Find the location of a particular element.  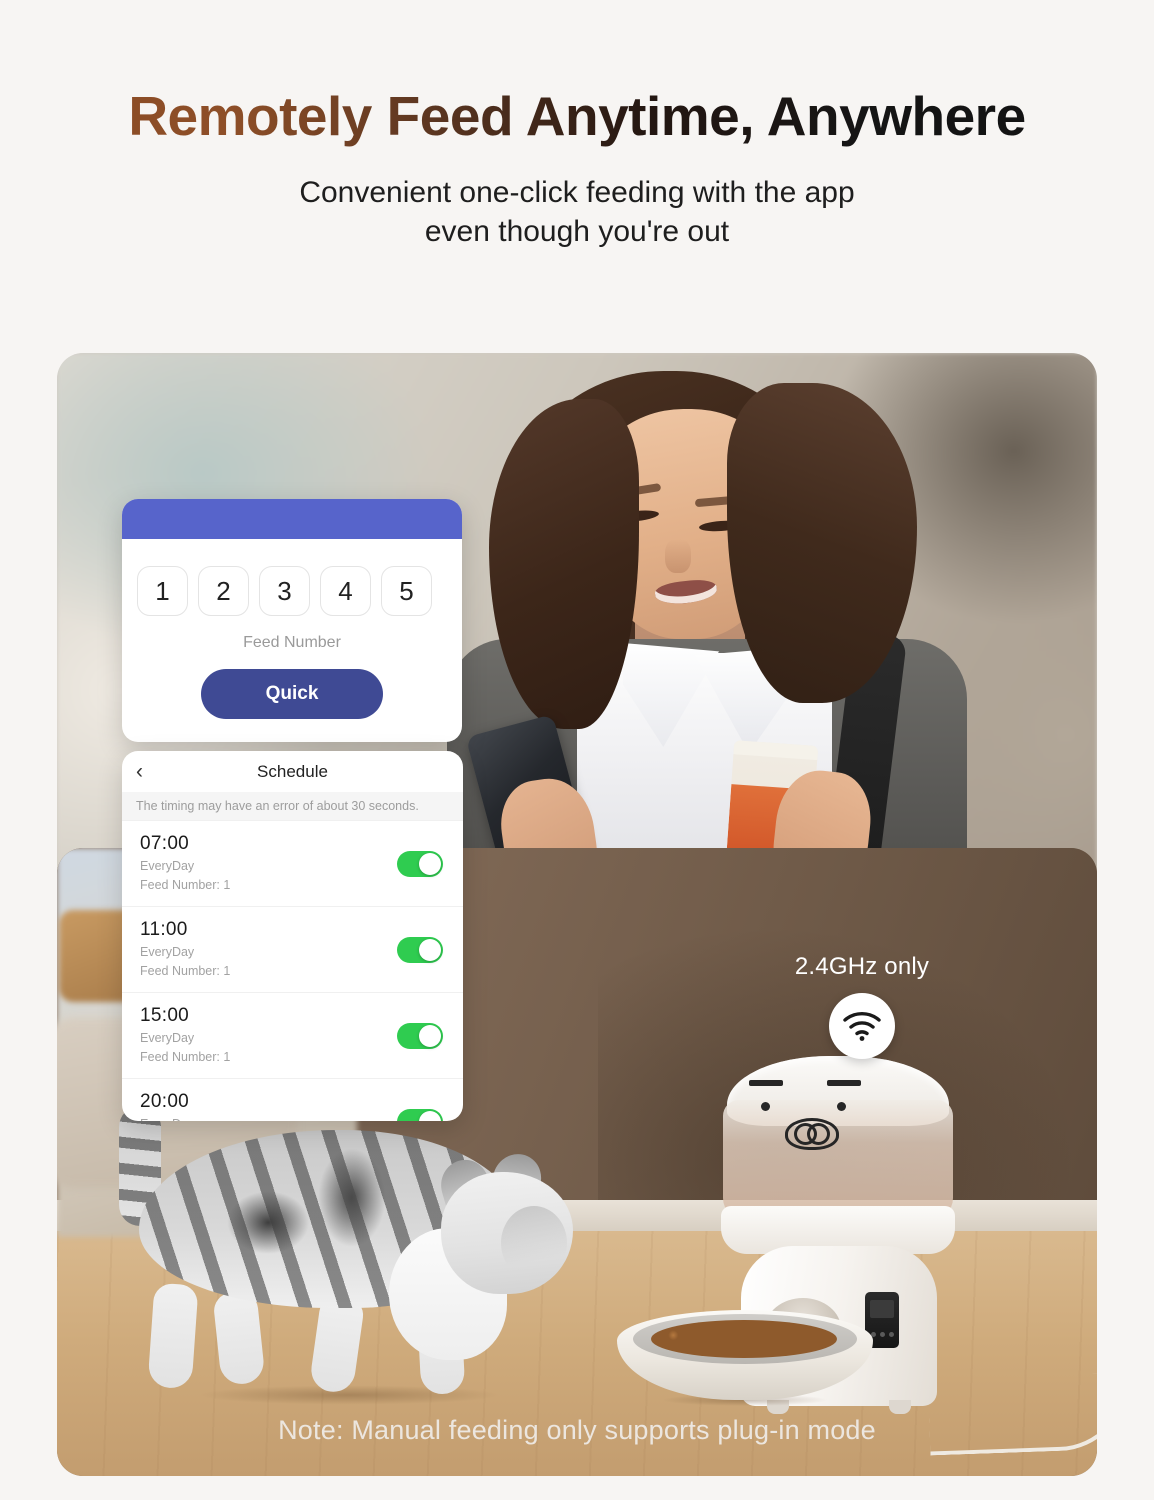

schedule-row: 11:00 EveryDay Feed Number: 1 is located at coordinates (292, 949).